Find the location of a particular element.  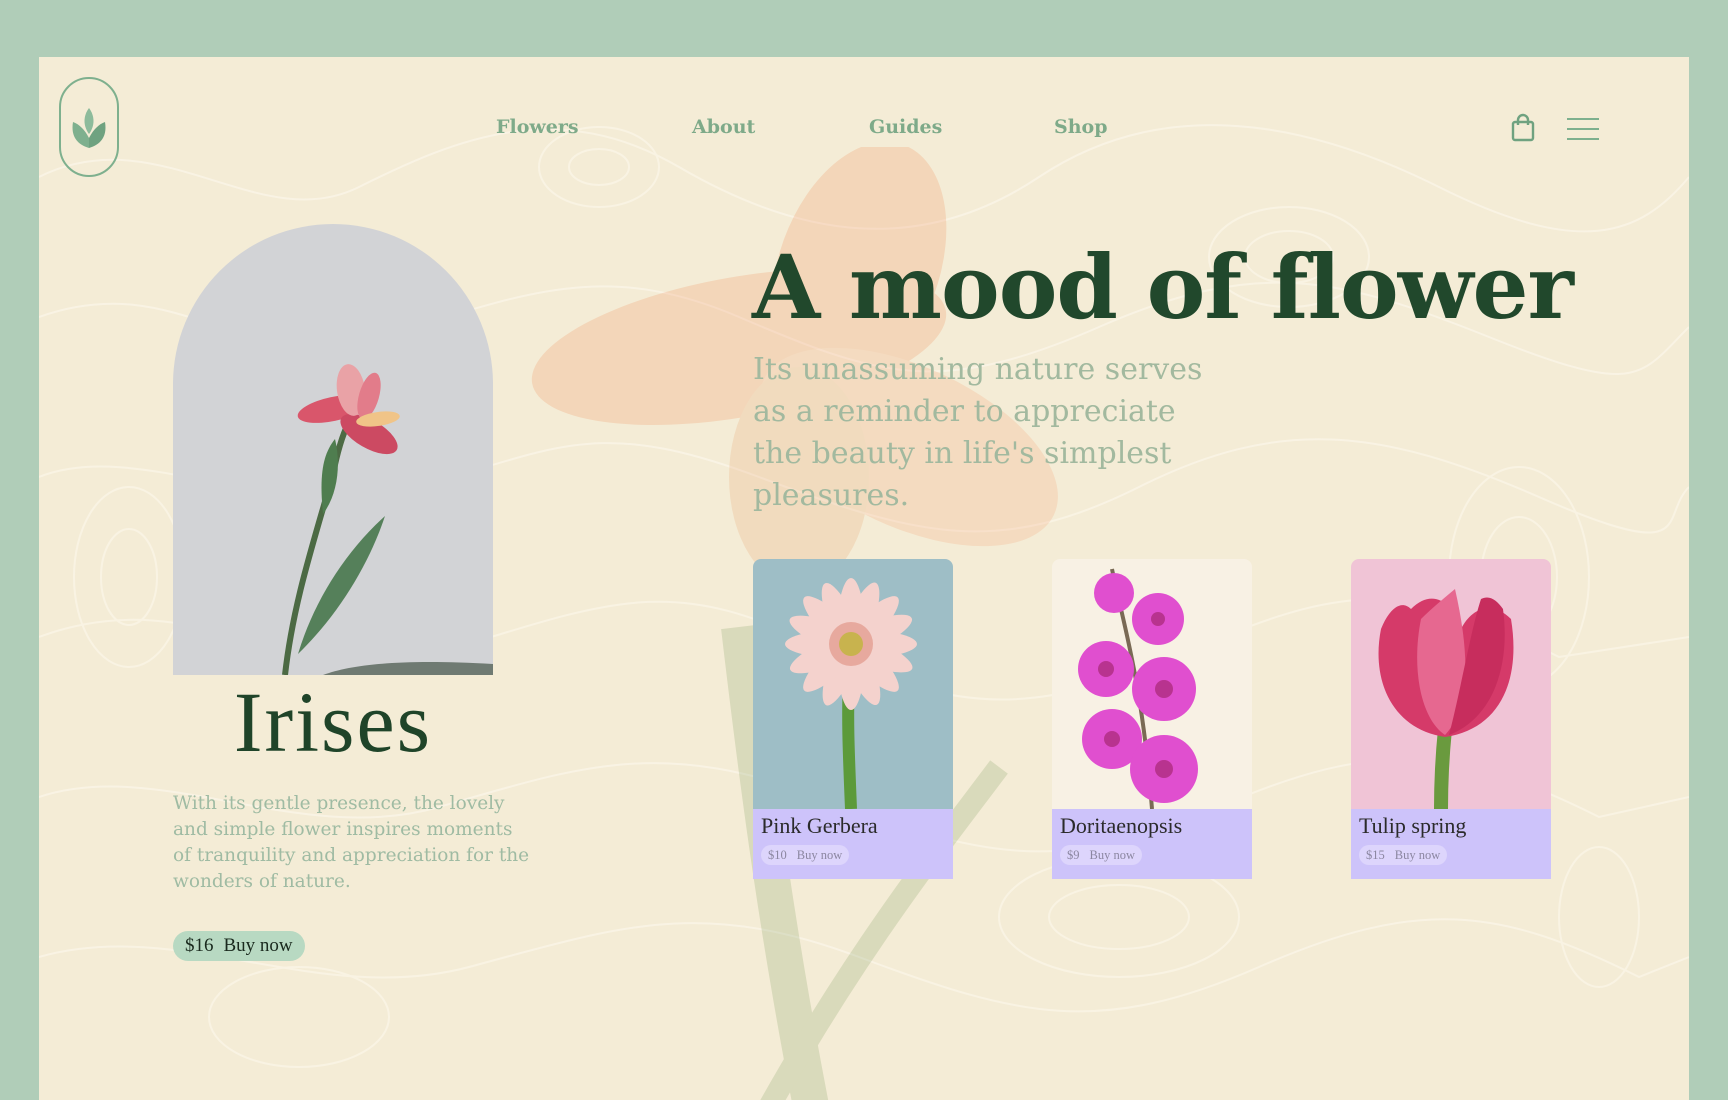

product-card-doritaenopsis: Doritaenopsis $9 Buy now is located at coordinates (1152, 719).